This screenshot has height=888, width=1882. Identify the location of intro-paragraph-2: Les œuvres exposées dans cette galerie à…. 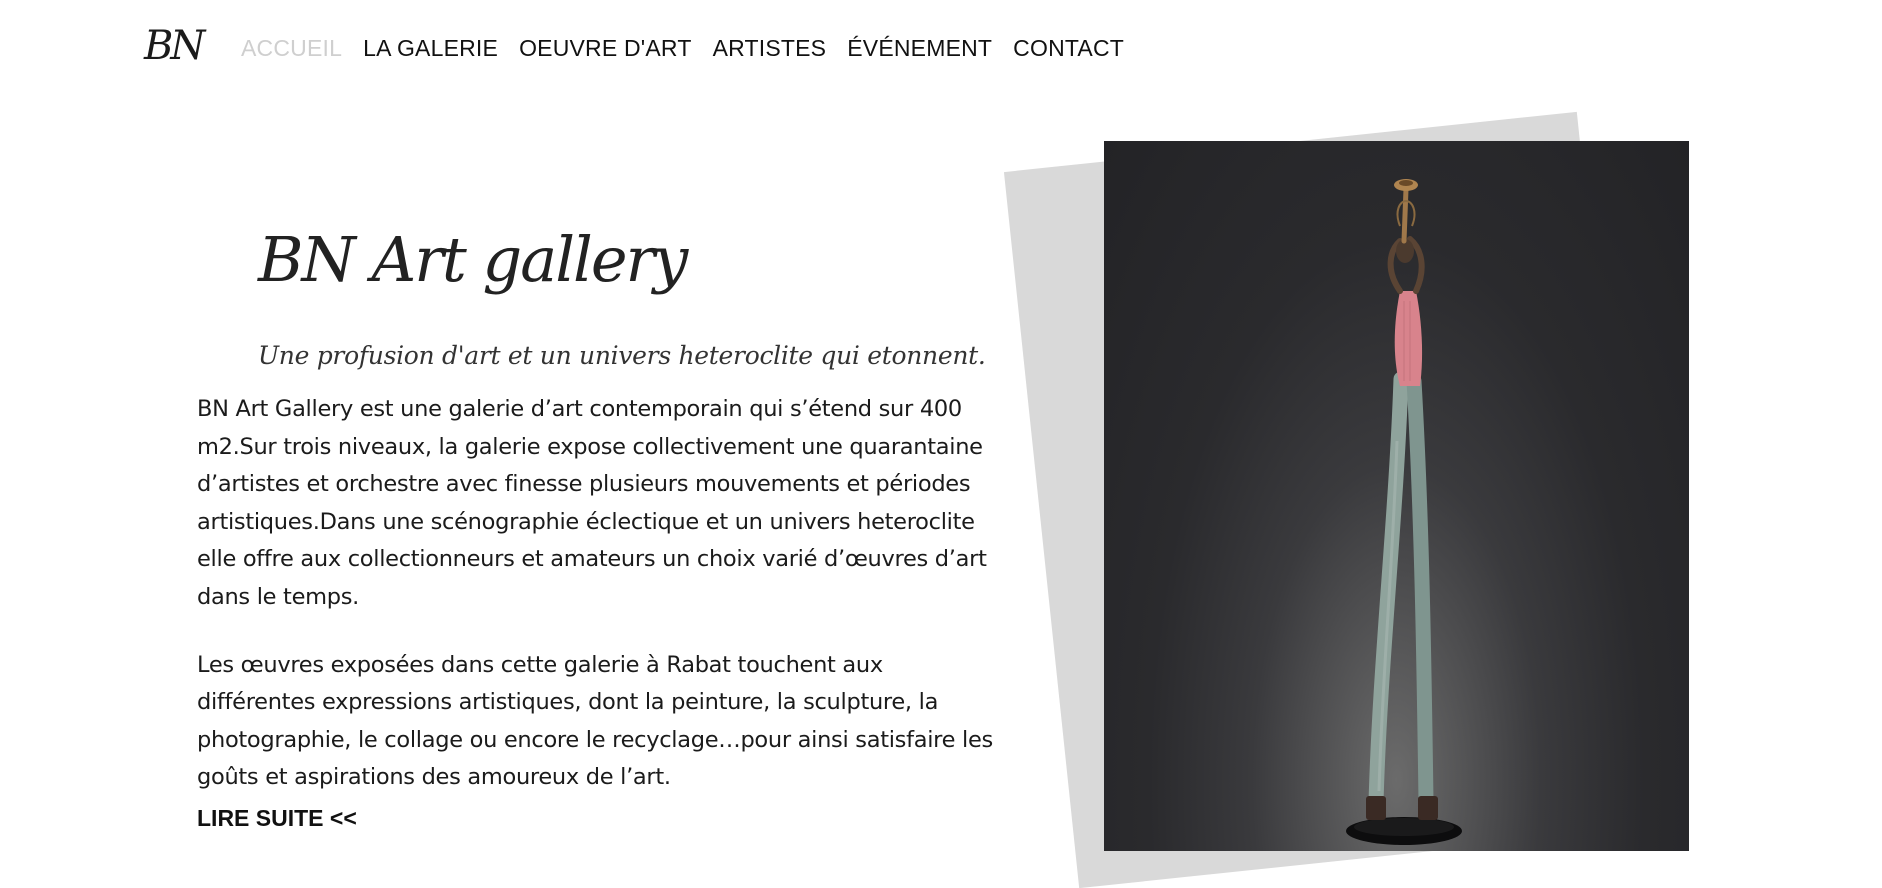
(595, 721).